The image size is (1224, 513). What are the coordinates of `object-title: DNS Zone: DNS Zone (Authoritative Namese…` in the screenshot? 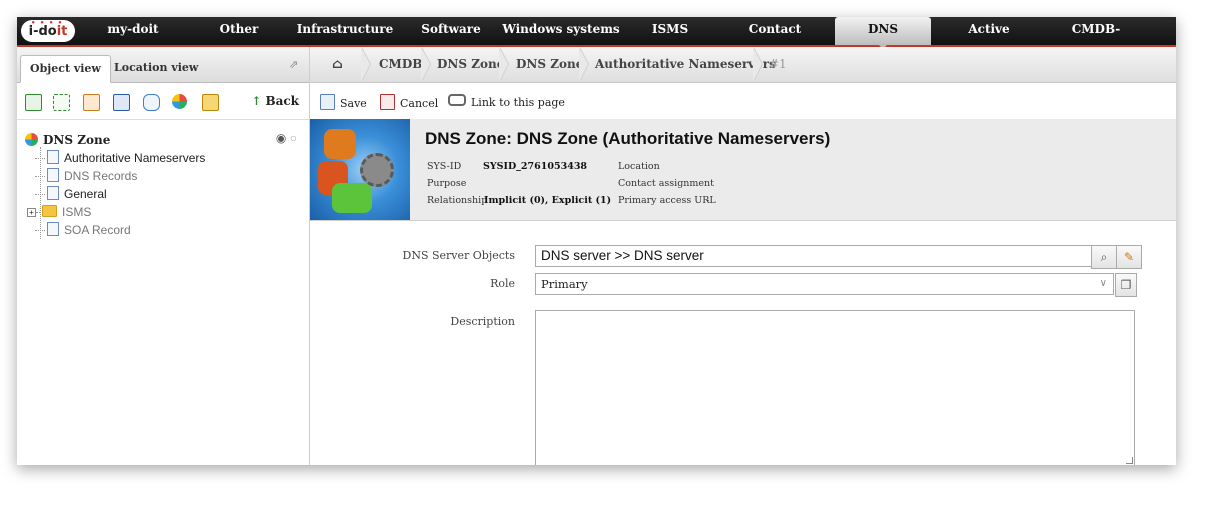 It's located at (628, 138).